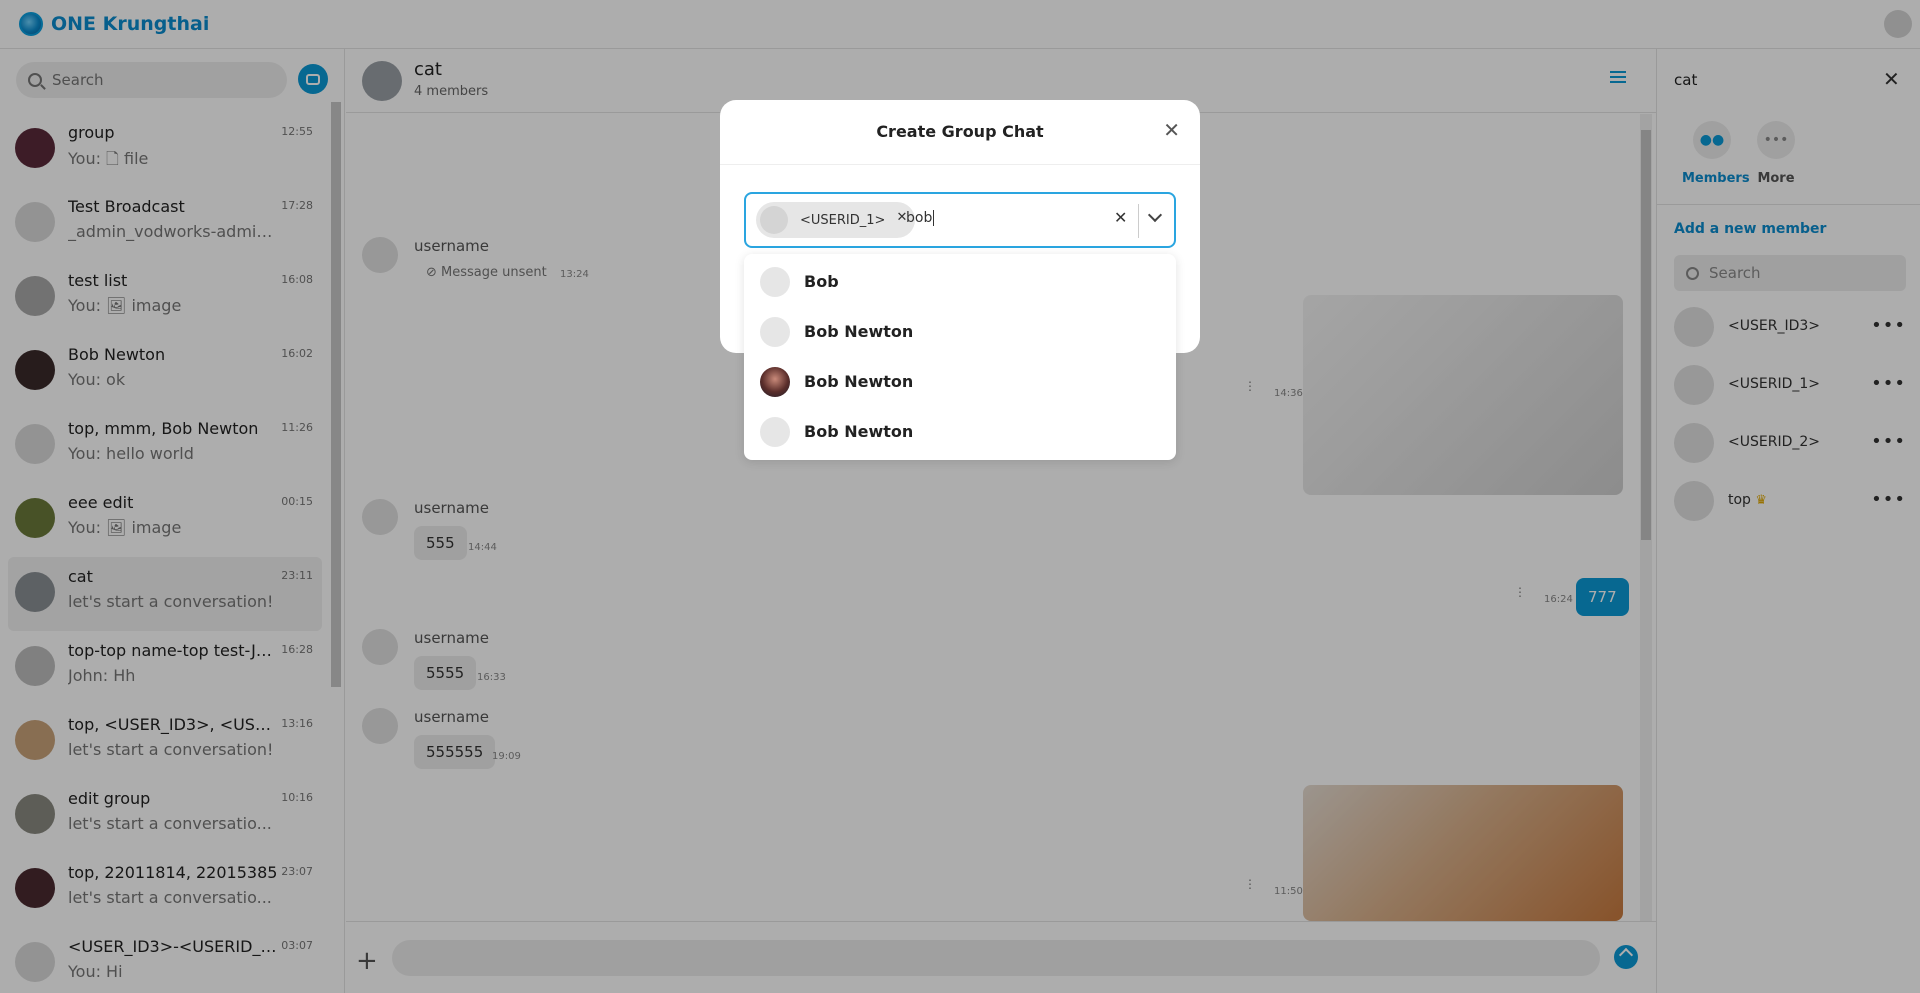  What do you see at coordinates (920, 218) in the screenshot?
I see `member-search-input: bob` at bounding box center [920, 218].